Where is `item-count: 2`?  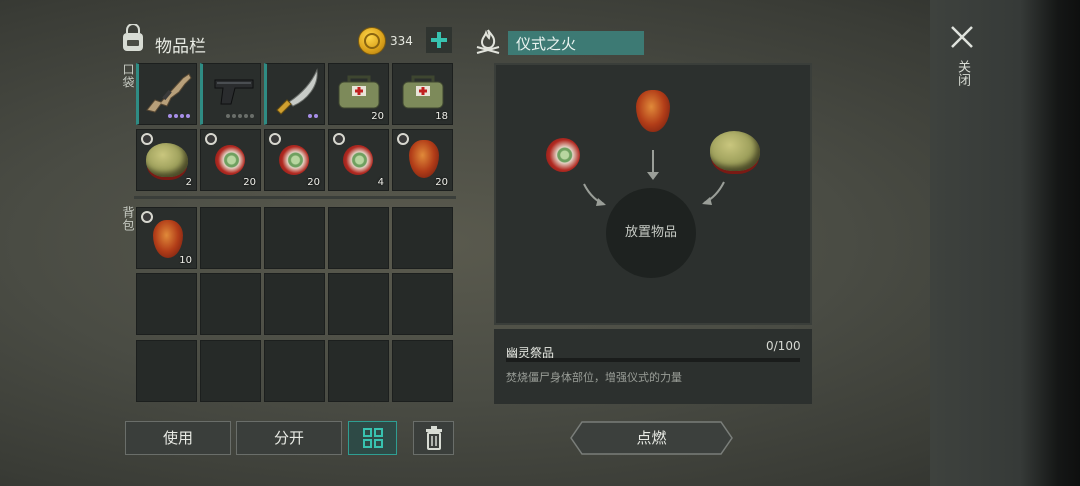
item-count: 2 is located at coordinates (188, 182).